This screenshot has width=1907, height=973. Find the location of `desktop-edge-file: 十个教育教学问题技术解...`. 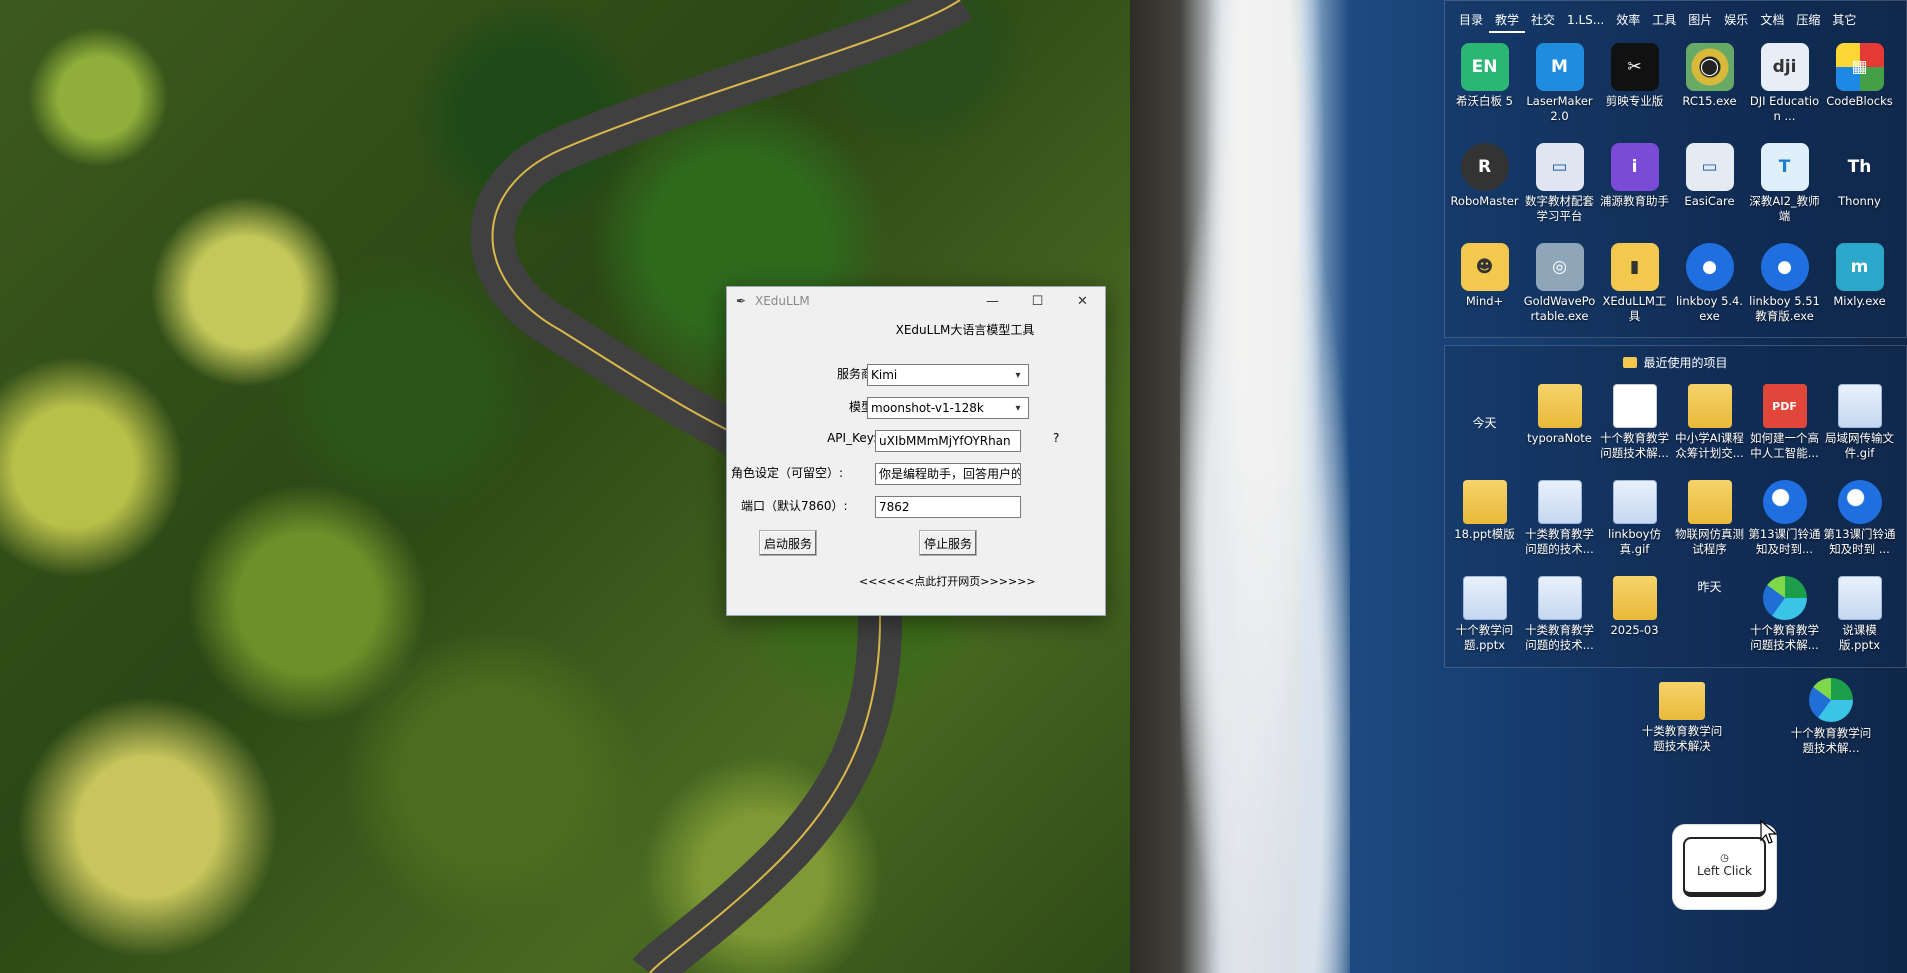

desktop-edge-file: 十个教育教学问题技术解... is located at coordinates (1831, 717).